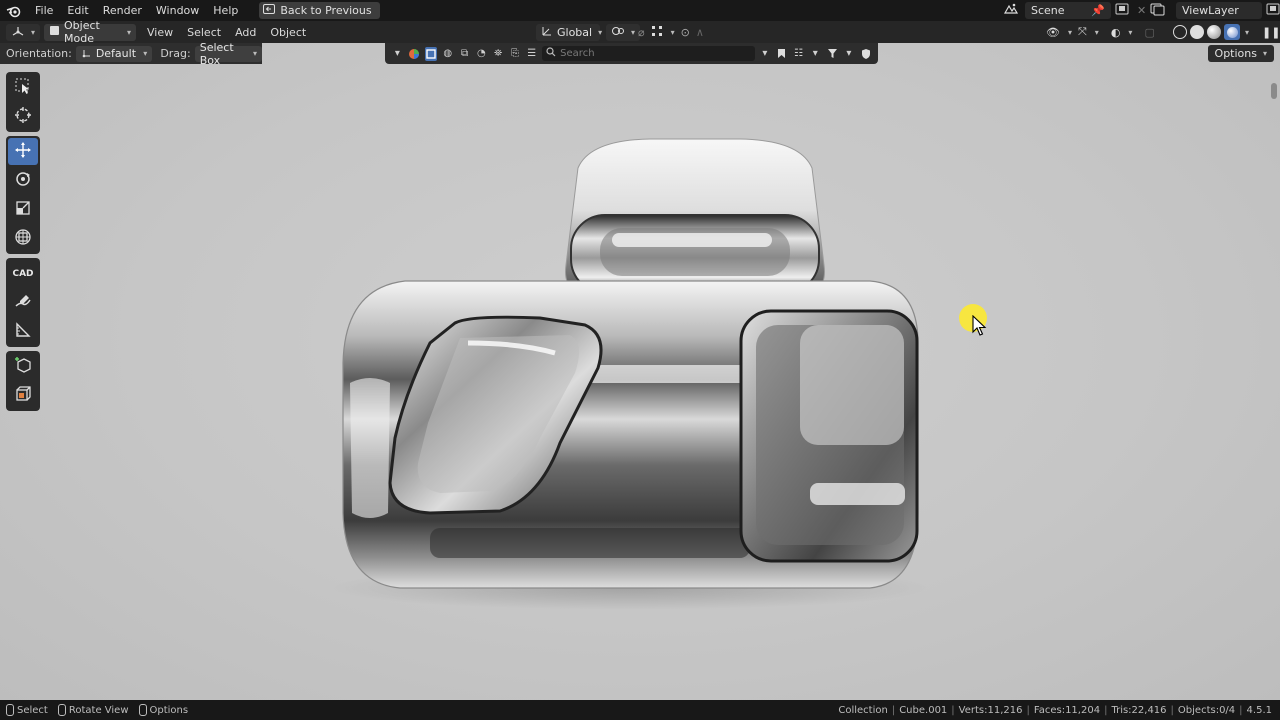 Image resolution: width=1280 pixels, height=720 pixels. I want to click on new-scene-icon, so click(1122, 10).